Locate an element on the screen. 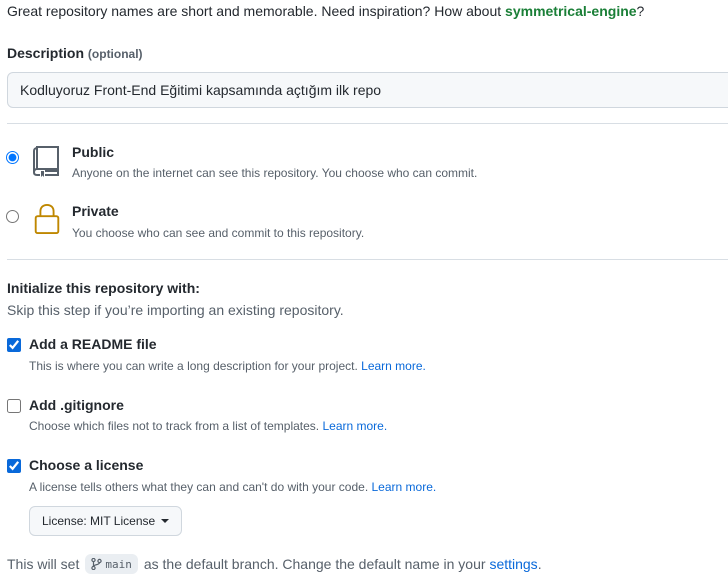  branch-prefix: This will set is located at coordinates (43, 564).